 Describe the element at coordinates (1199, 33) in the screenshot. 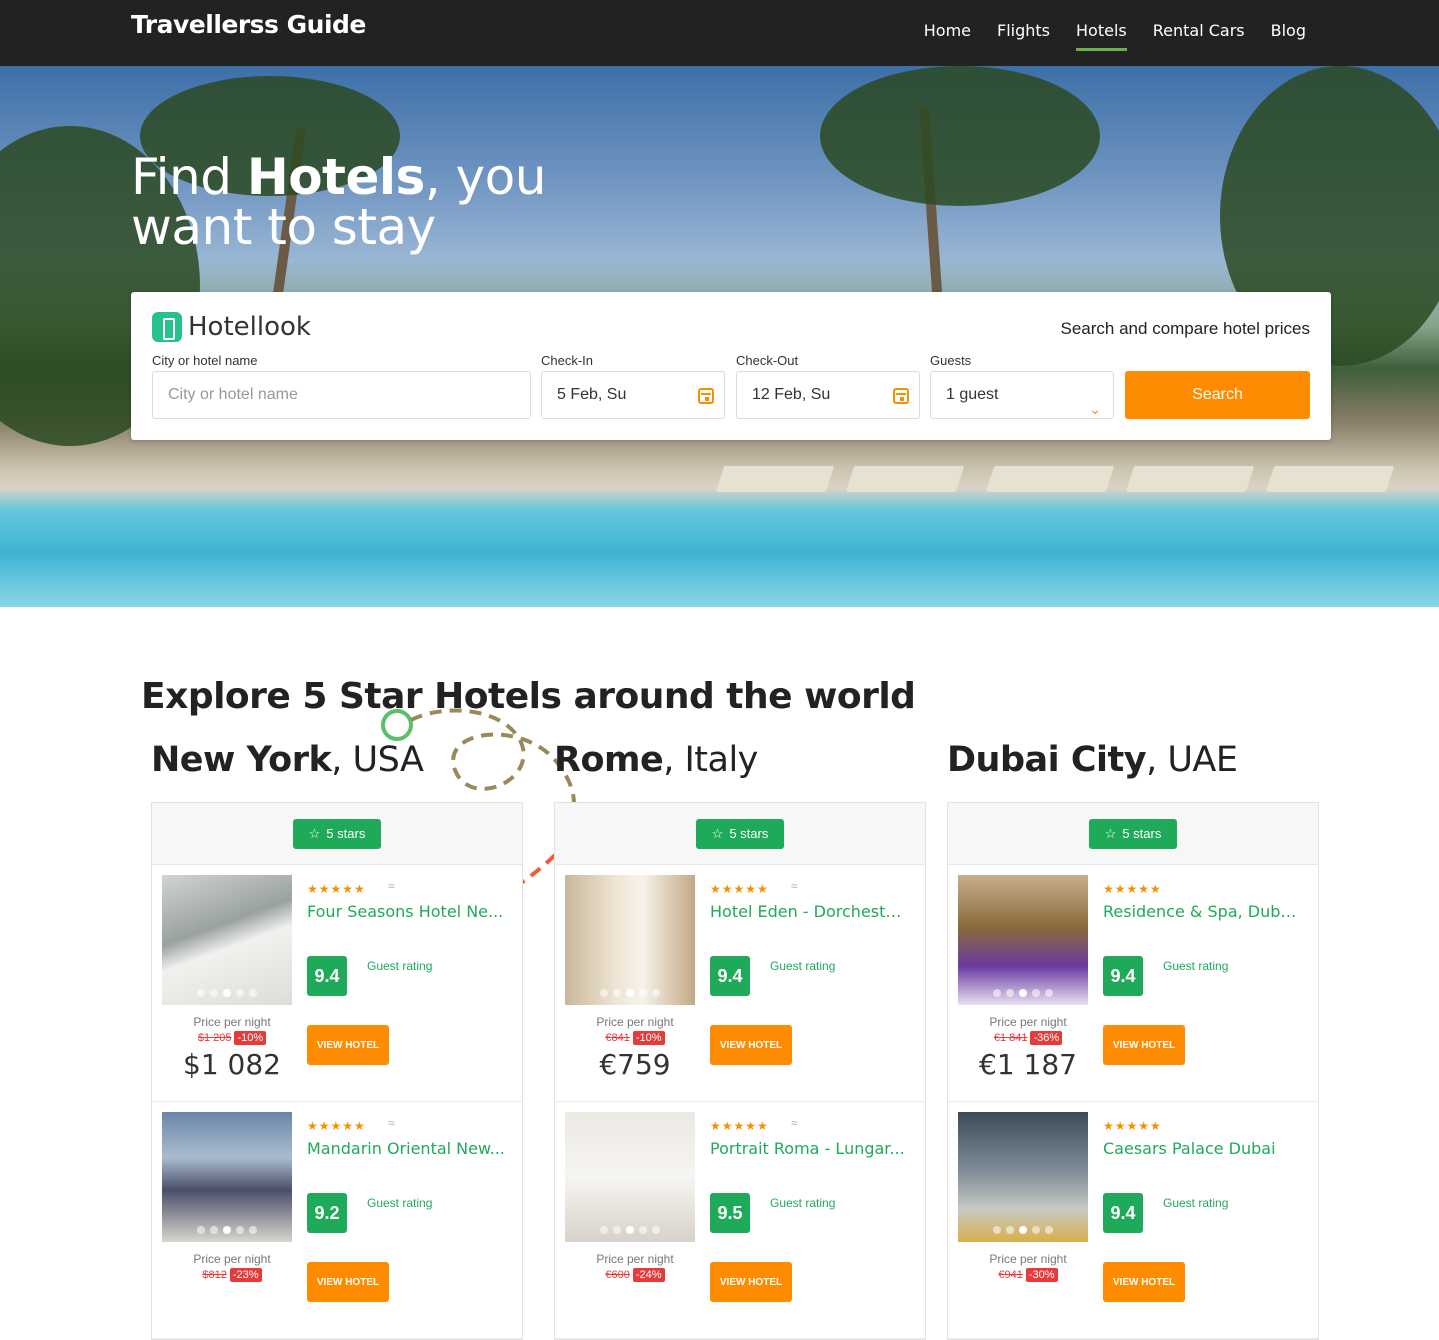

I see `nav-rental-cars: Rental Cars` at that location.